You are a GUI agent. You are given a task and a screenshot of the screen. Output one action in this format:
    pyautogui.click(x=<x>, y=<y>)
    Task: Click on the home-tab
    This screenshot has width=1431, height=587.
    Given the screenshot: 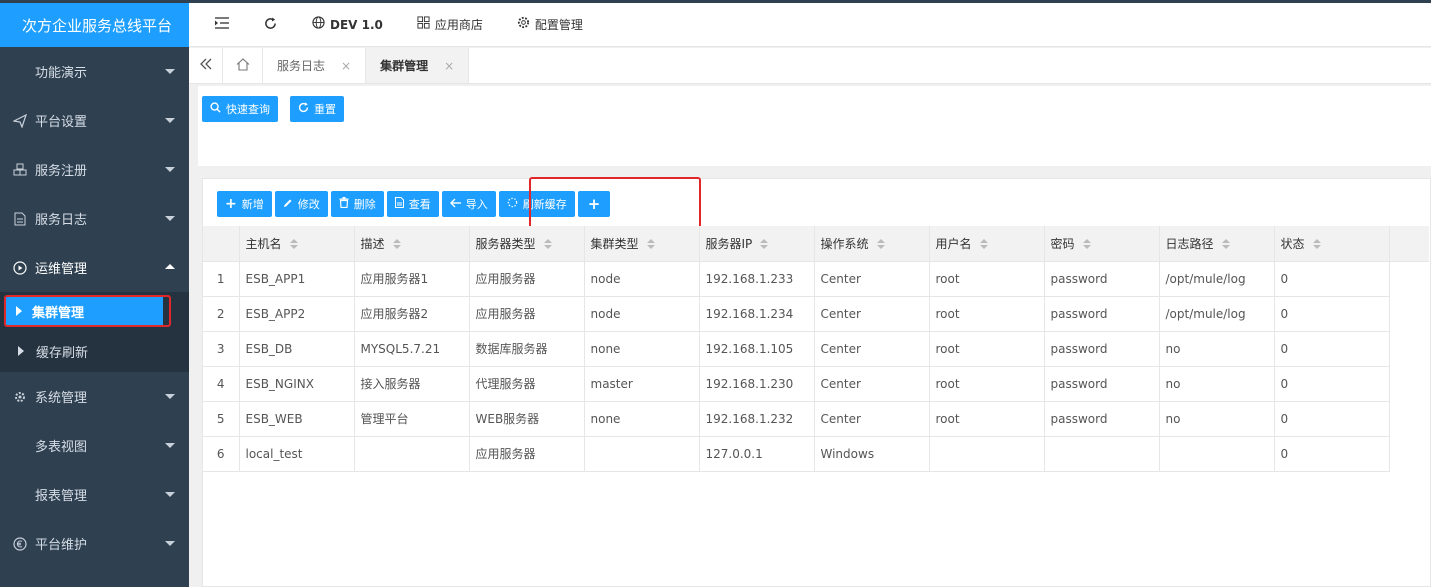 What is the action you would take?
    pyautogui.click(x=243, y=65)
    